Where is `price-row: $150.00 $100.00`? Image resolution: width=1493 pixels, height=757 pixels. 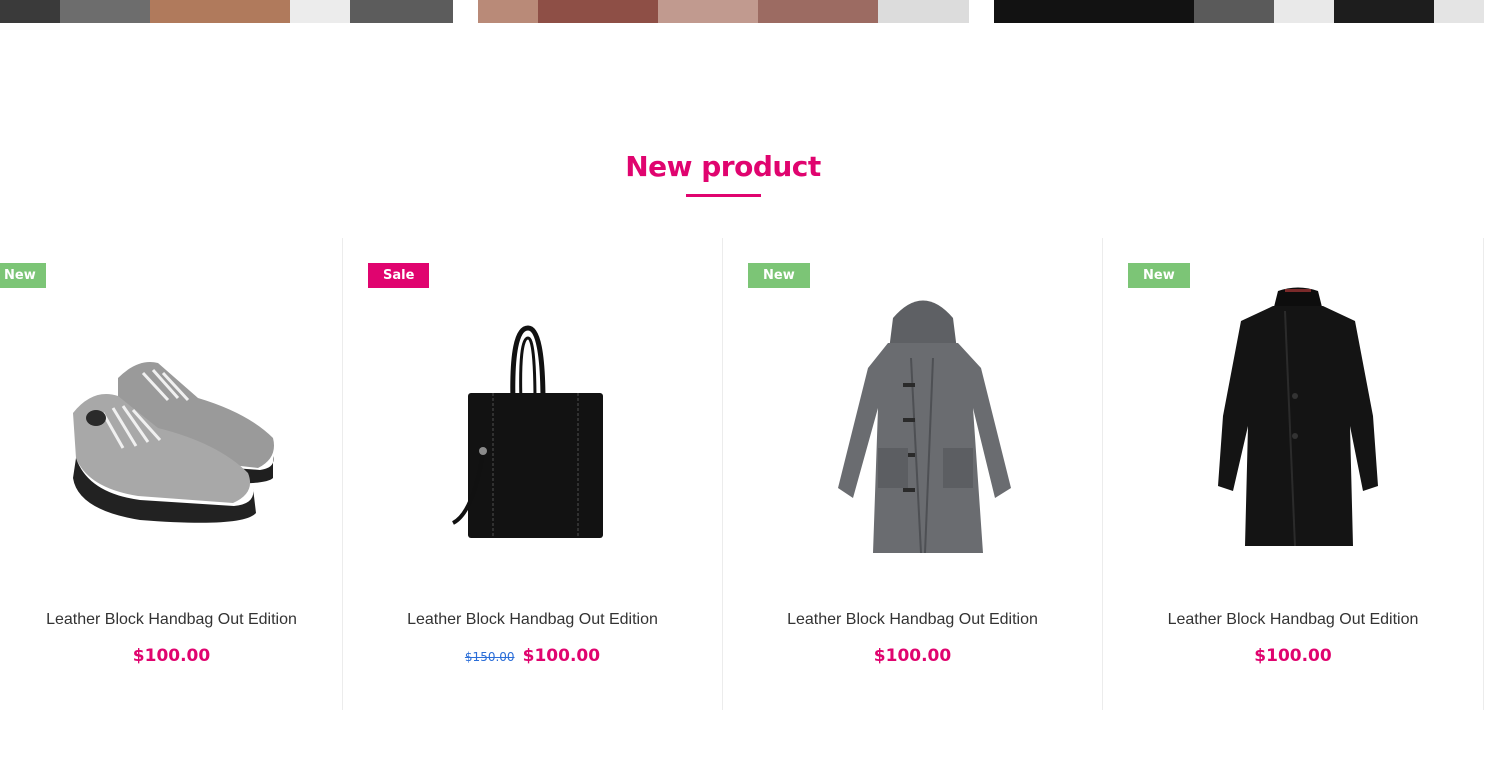
price-row: $150.00 $100.00 is located at coordinates (532, 656).